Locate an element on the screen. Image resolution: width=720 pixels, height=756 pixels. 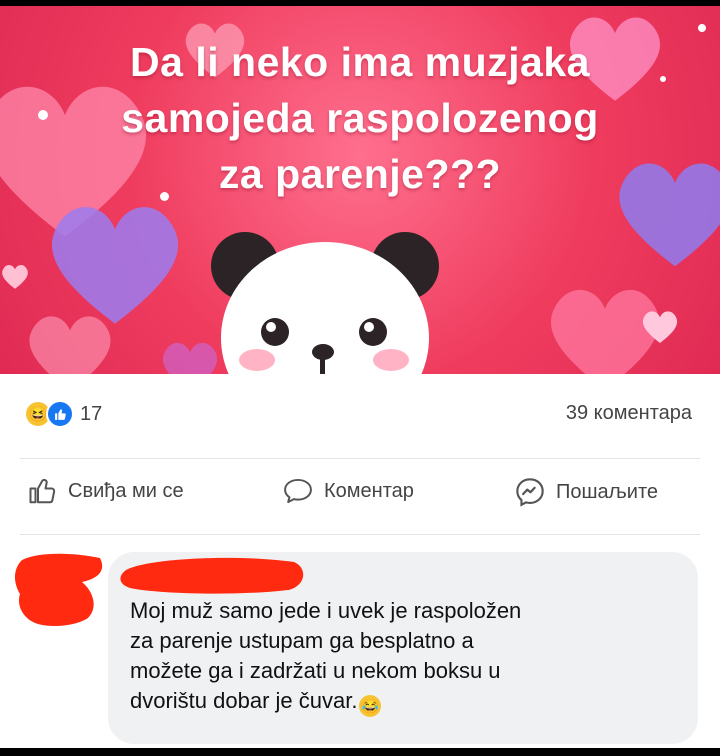
banner-text-line: samojeda raspolozenog is located at coordinates (360, 118).